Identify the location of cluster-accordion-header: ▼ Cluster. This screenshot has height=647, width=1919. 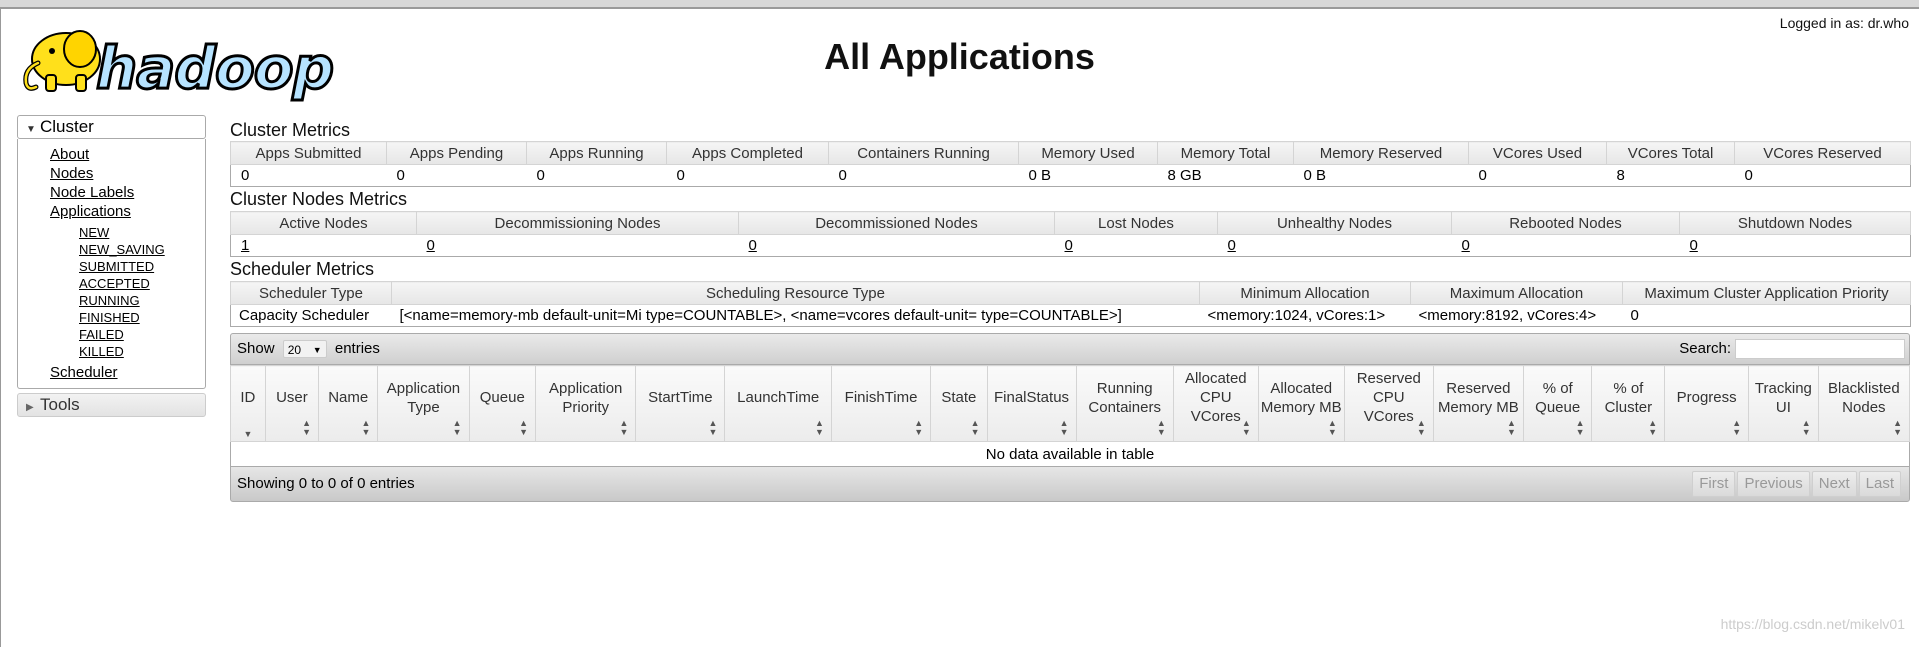
(111, 127).